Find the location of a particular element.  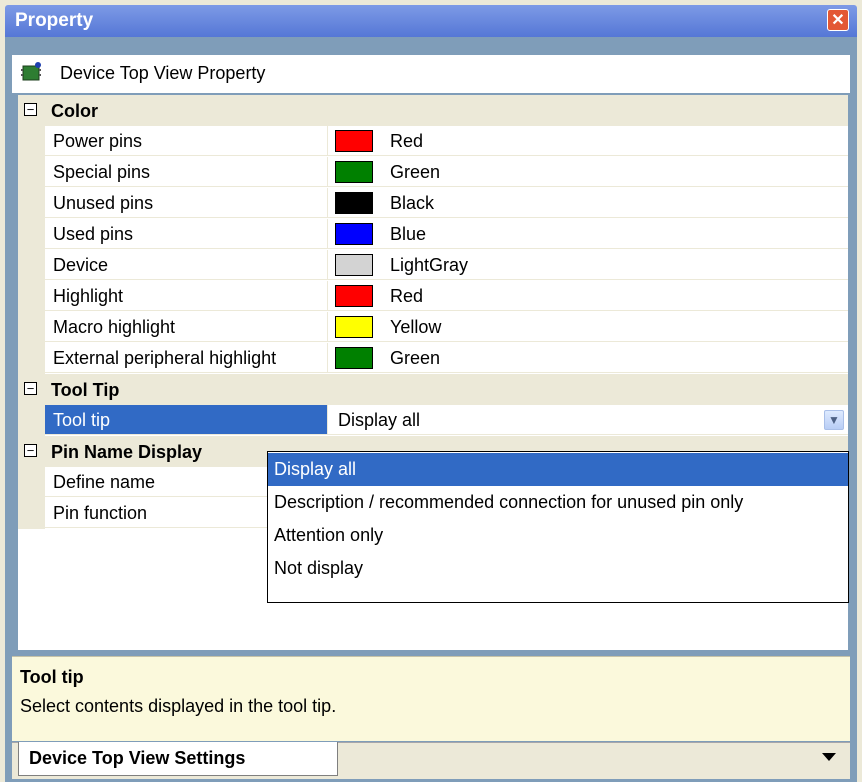

category-label: Color is located at coordinates (74, 111).